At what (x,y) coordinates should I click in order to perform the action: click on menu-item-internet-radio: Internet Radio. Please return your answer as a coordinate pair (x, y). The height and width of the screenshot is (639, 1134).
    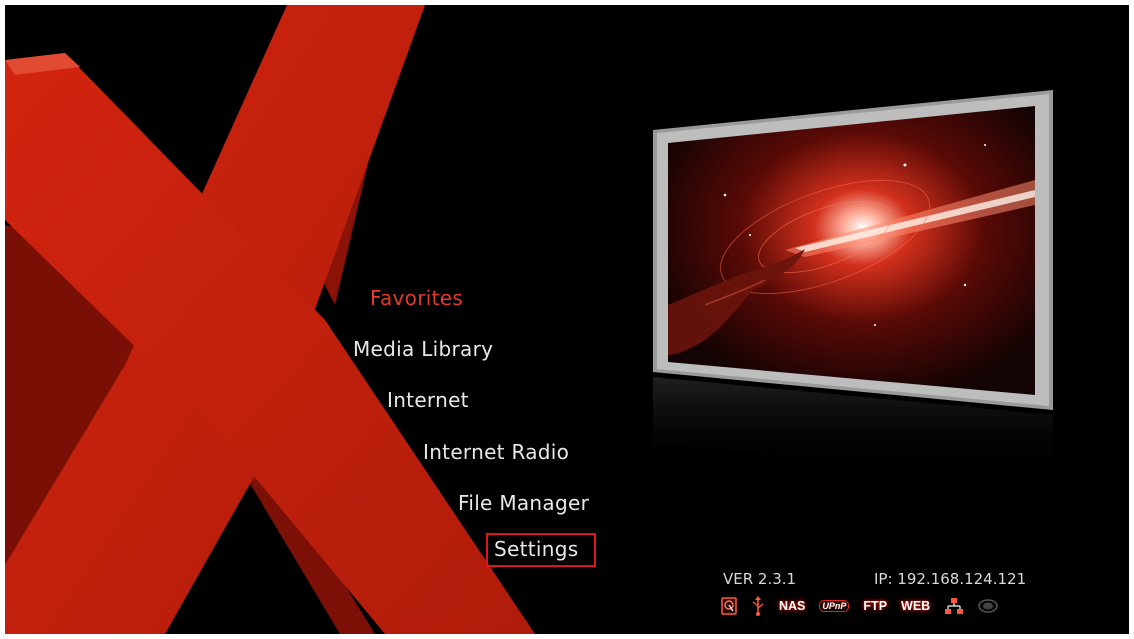
    Looking at the image, I should click on (496, 452).